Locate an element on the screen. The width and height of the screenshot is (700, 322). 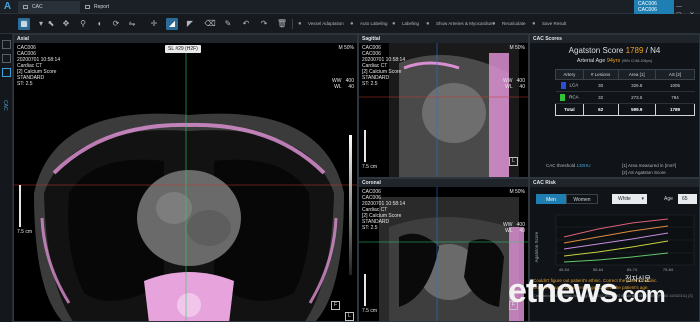
agatston-score: Agatston Score 1789 / N4 is located at coordinates (614, 50).